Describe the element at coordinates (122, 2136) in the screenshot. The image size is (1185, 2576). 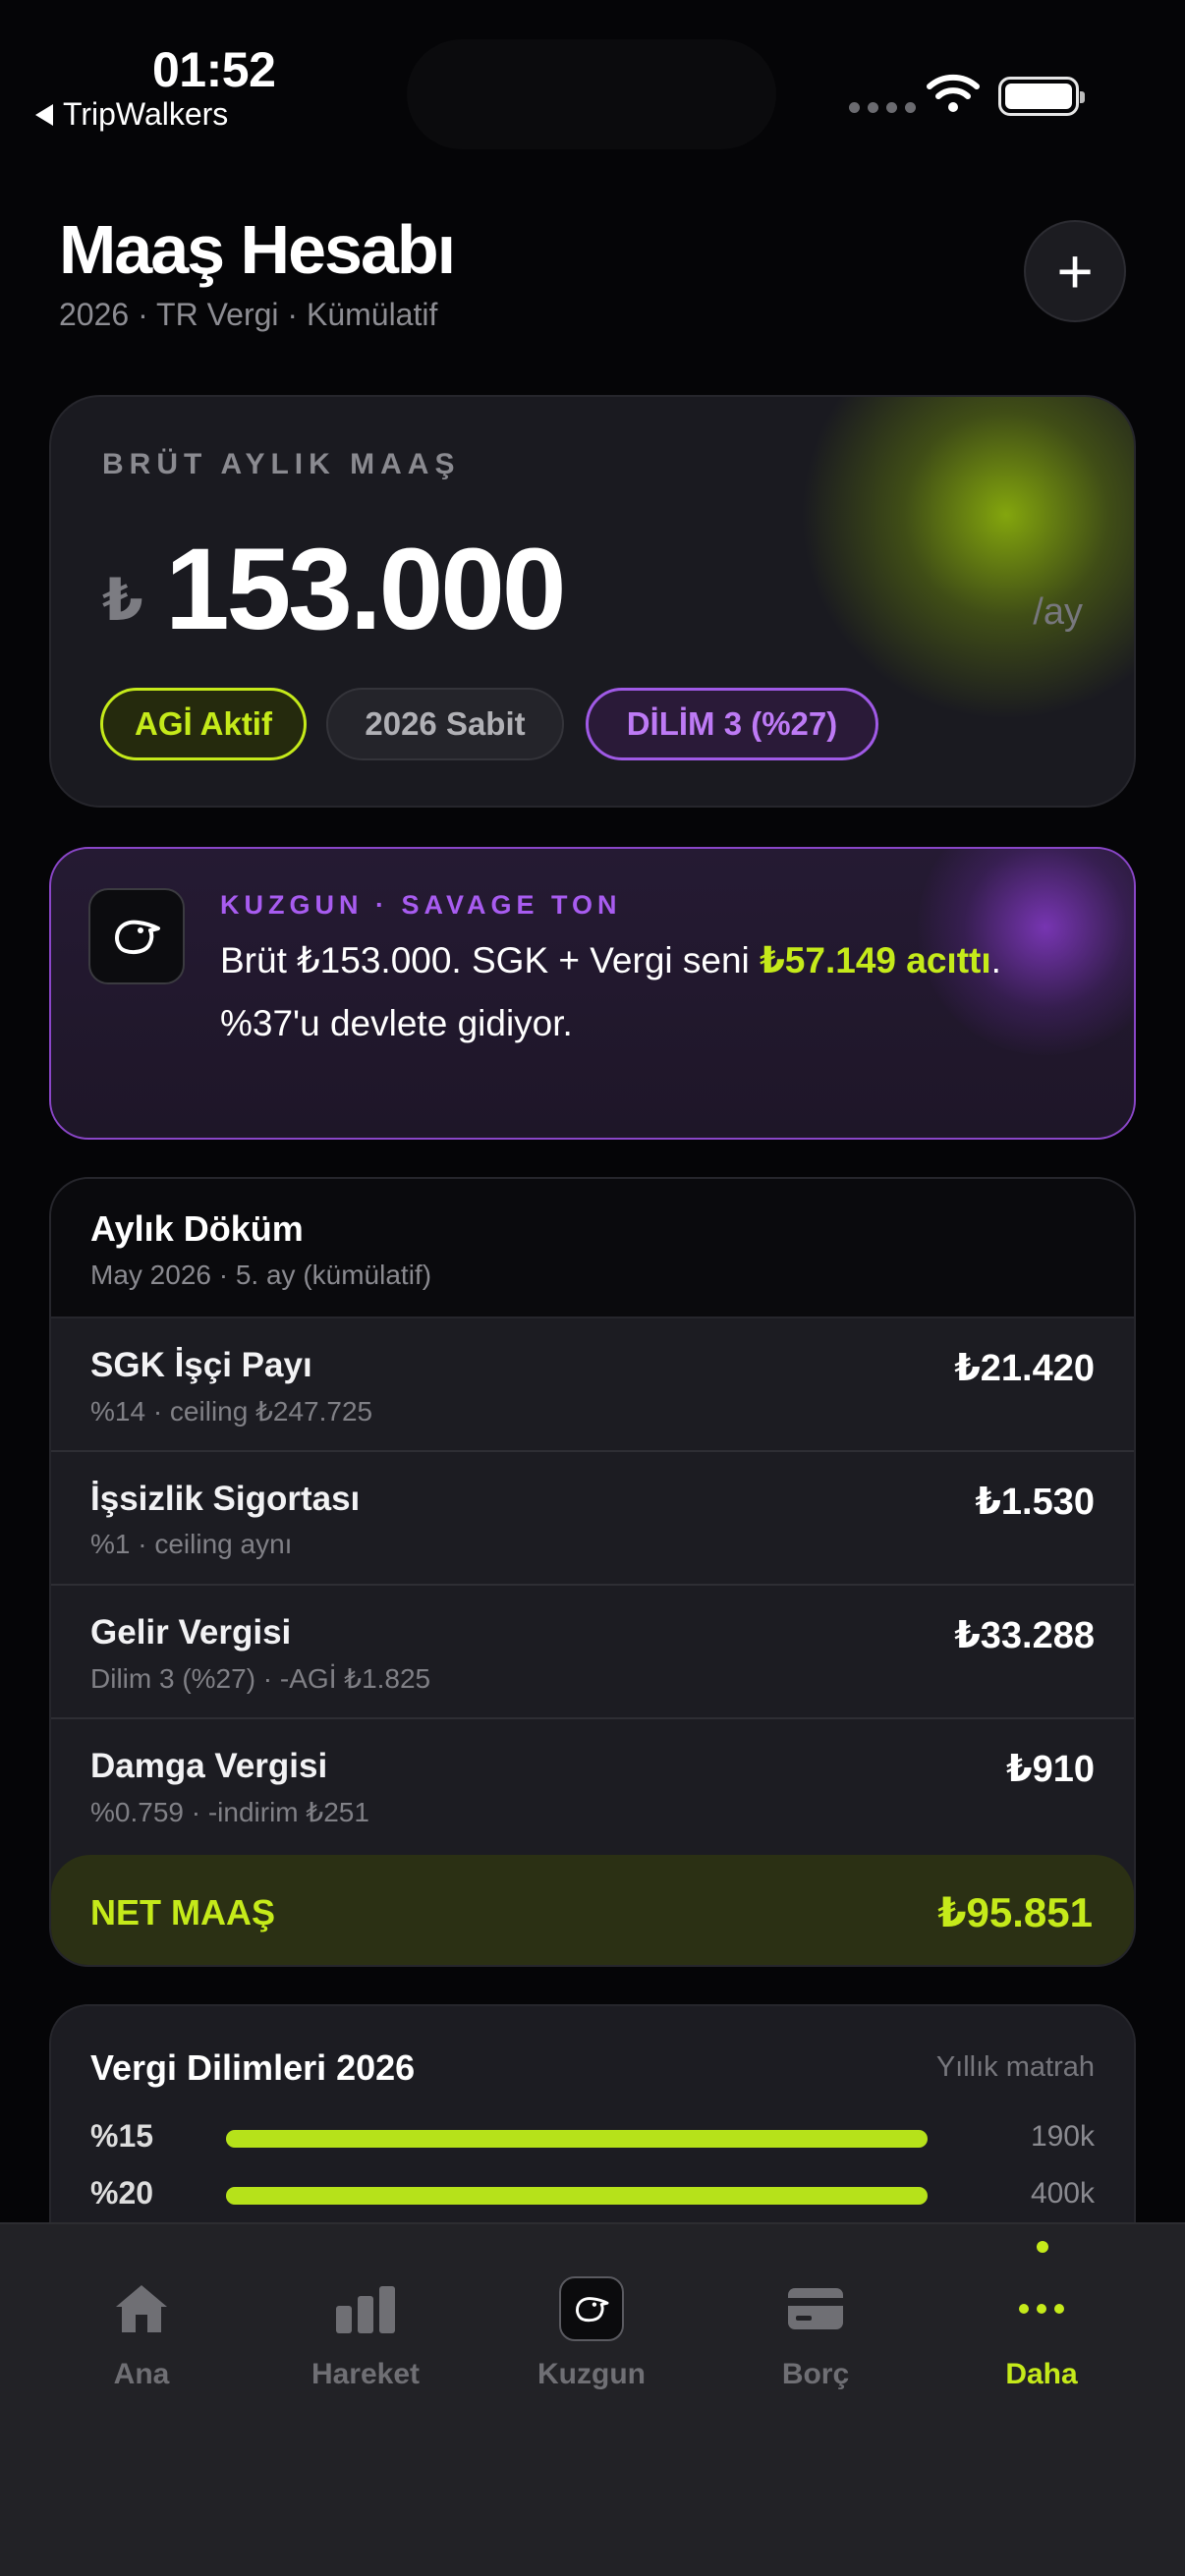
I see `bracket-rate: %15` at that location.